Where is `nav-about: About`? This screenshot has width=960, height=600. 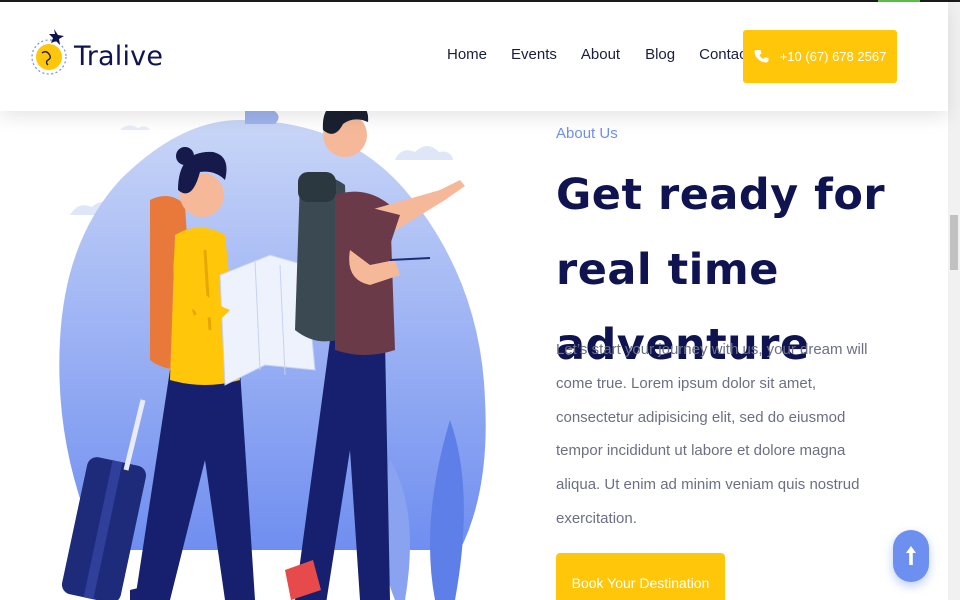
nav-about: About is located at coordinates (600, 54).